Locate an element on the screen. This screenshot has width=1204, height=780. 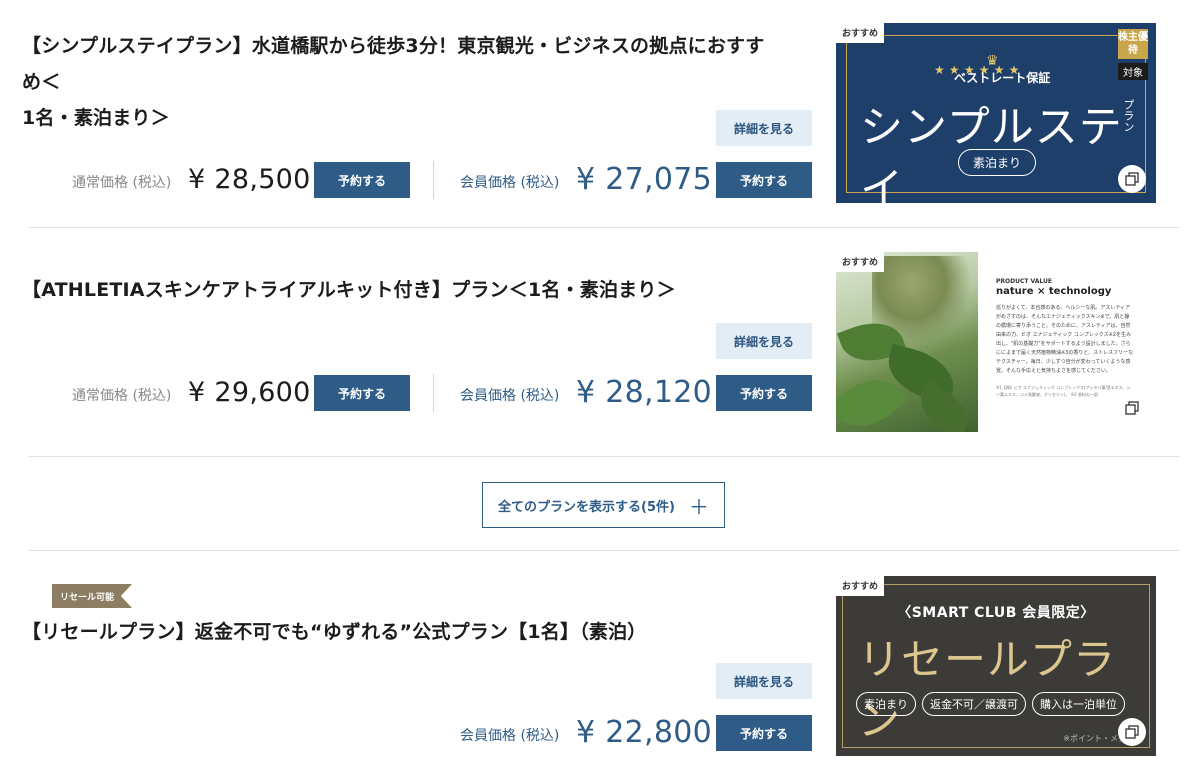
eligible-badge: 対象 is located at coordinates (1133, 71).